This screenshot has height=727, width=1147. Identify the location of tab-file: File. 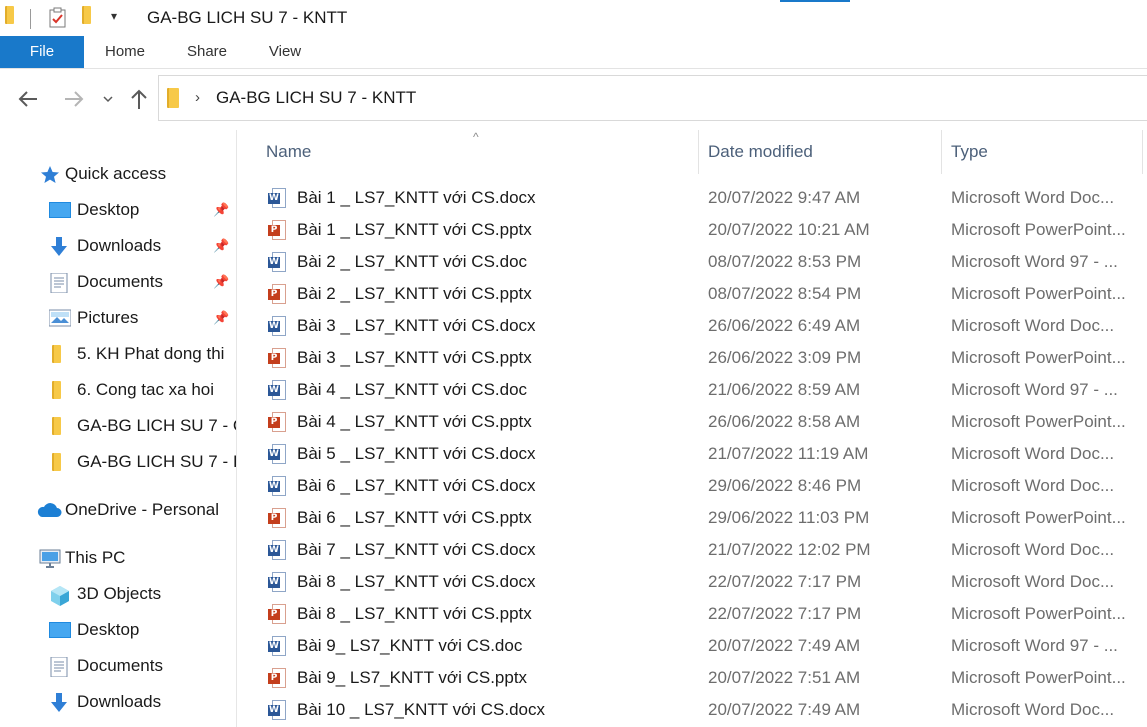
(42, 52).